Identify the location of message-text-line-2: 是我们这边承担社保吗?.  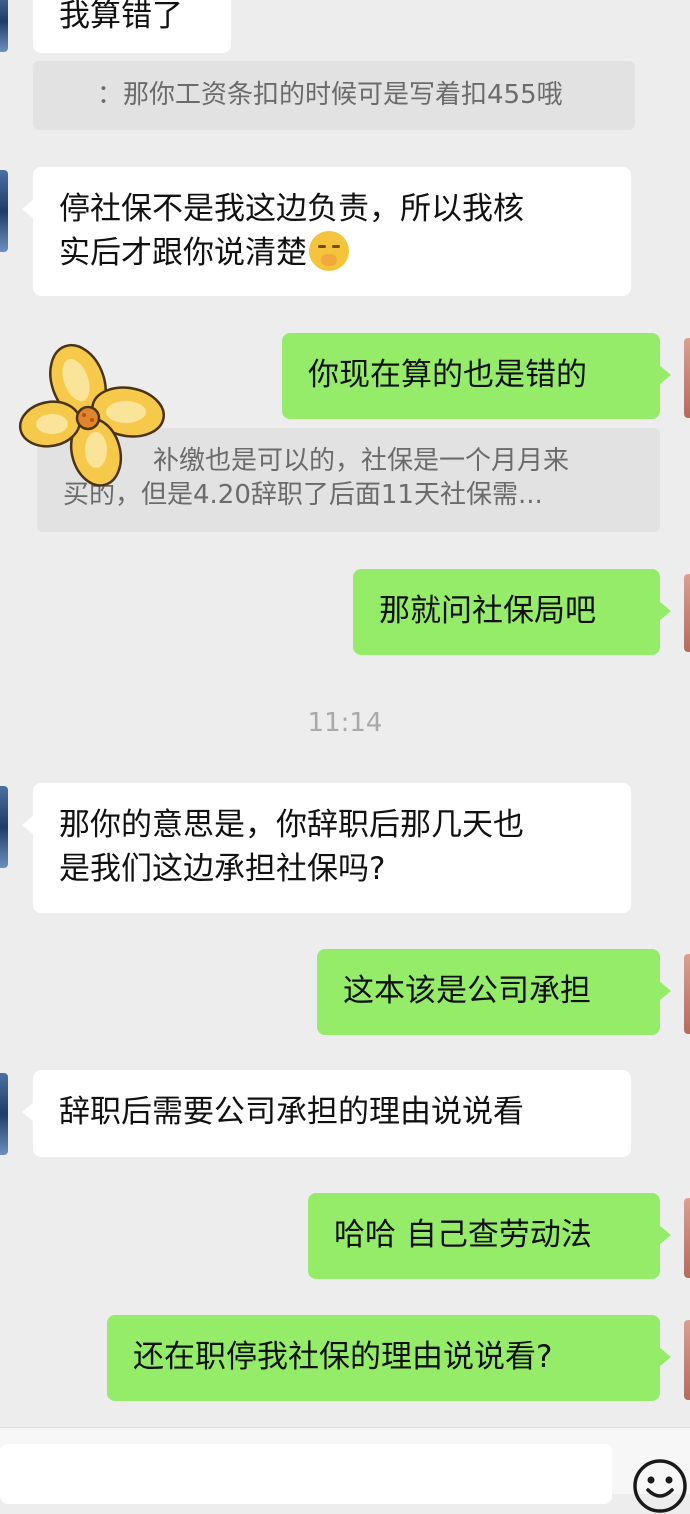
(222, 869).